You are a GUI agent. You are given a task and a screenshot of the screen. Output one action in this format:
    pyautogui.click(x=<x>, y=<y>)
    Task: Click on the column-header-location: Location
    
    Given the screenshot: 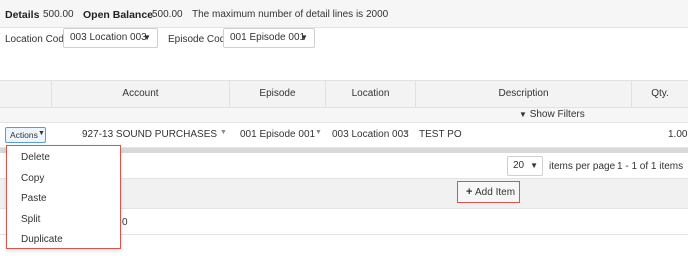 What is the action you would take?
    pyautogui.click(x=371, y=94)
    